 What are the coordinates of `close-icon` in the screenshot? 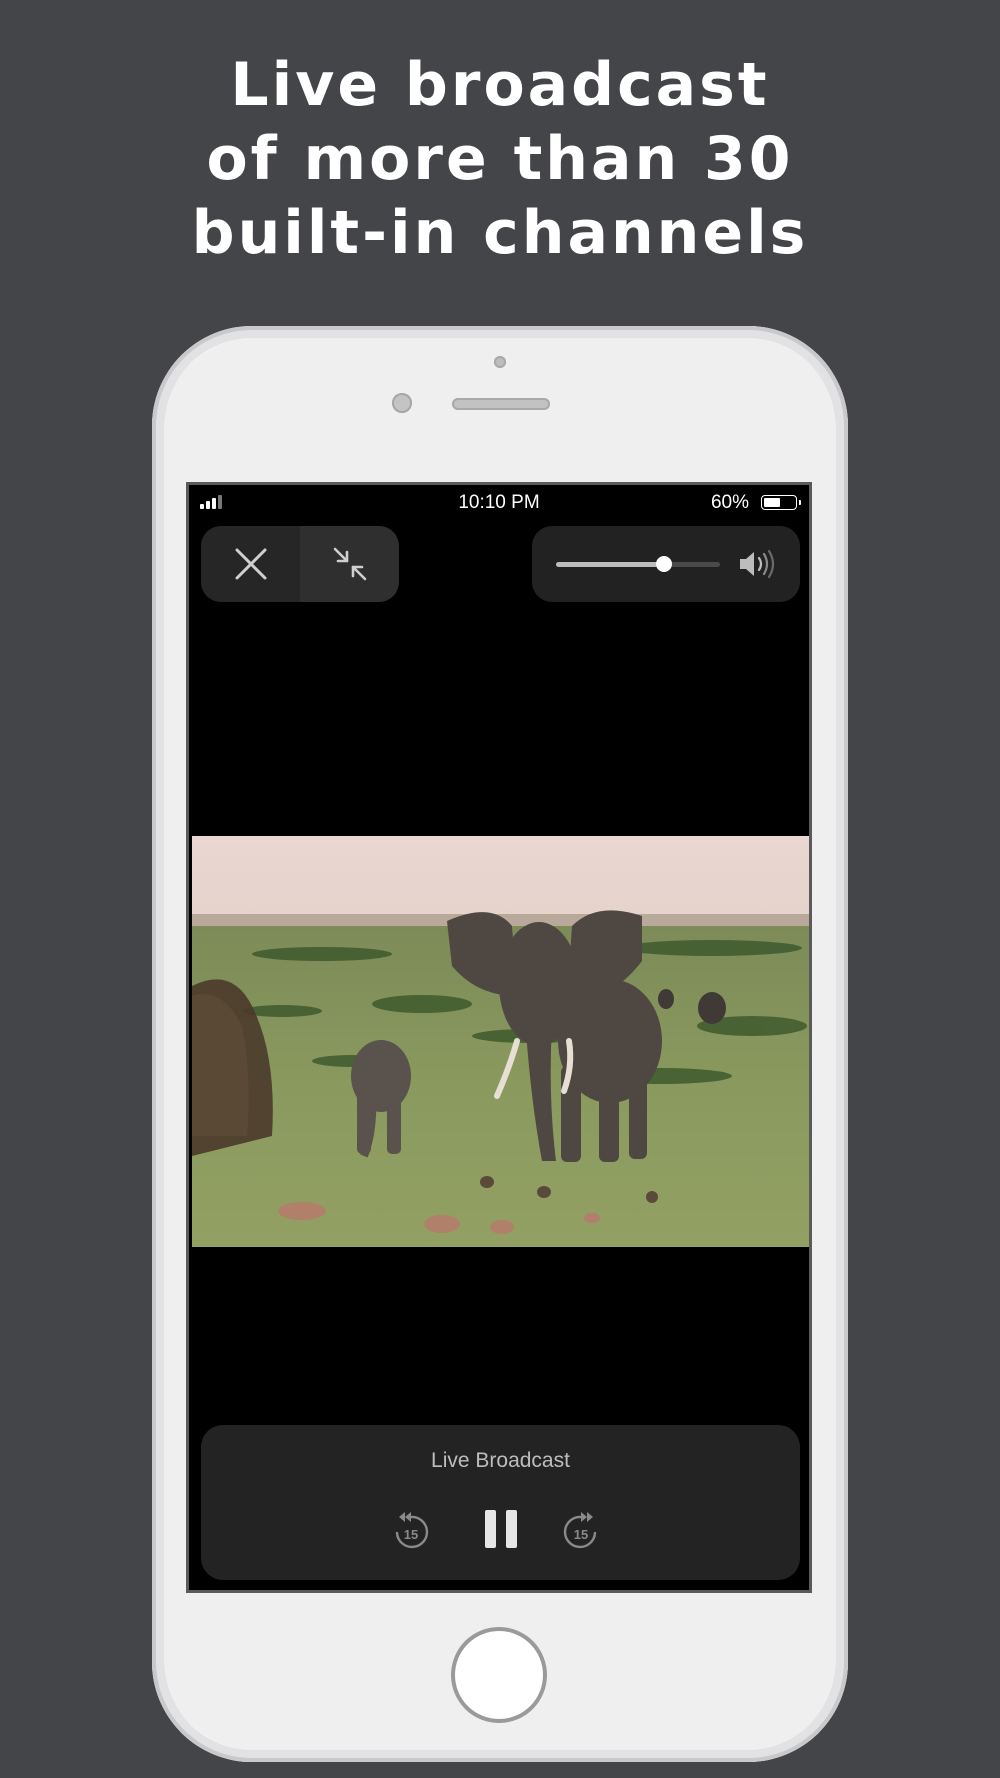 It's located at (250, 564).